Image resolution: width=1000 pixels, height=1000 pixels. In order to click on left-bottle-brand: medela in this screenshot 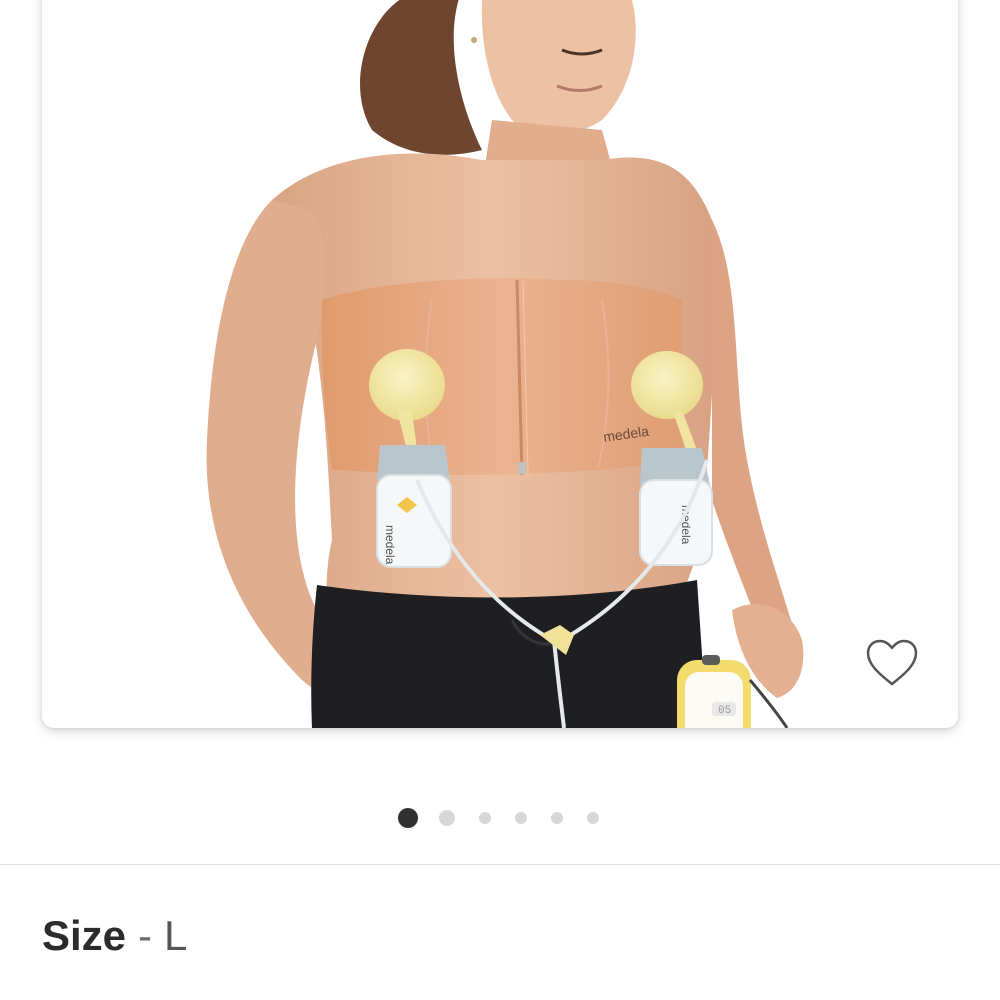, I will do `click(390, 545)`.